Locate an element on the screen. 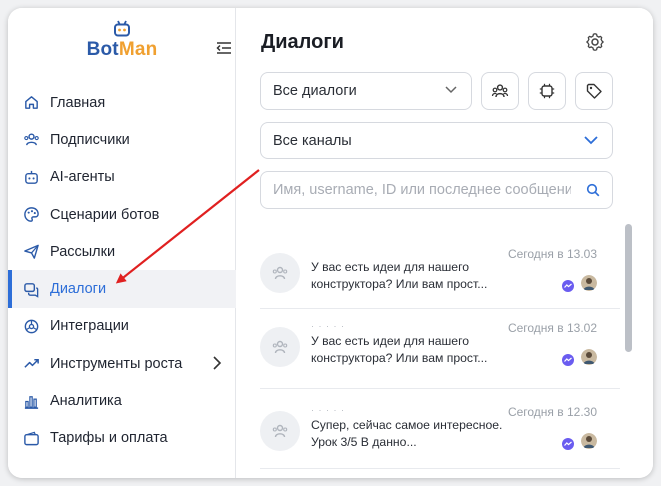 This screenshot has width=661, height=486. search-field is located at coordinates (436, 190).